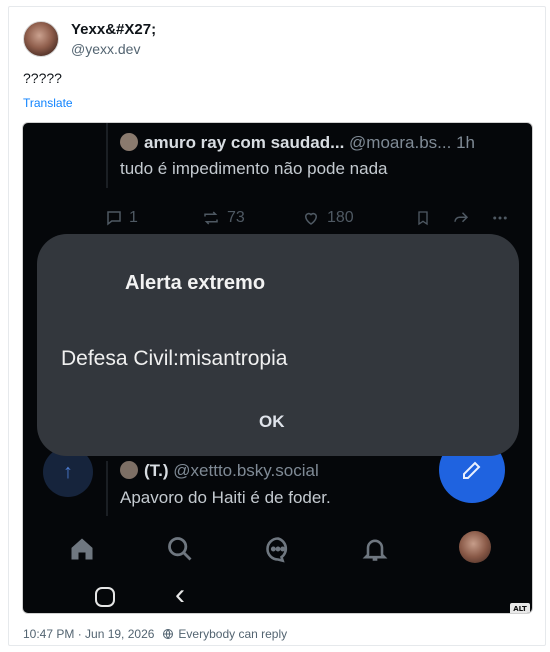 This screenshot has height=652, width=550. What do you see at coordinates (272, 421) in the screenshot?
I see `dialog-ok-button: OK` at bounding box center [272, 421].